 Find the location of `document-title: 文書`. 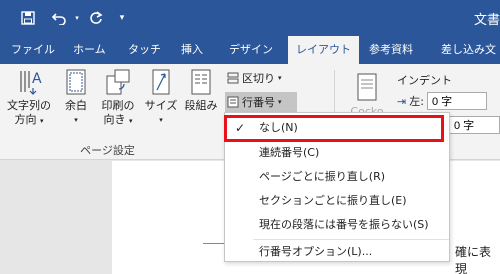

document-title: 文書 is located at coordinates (486, 20).